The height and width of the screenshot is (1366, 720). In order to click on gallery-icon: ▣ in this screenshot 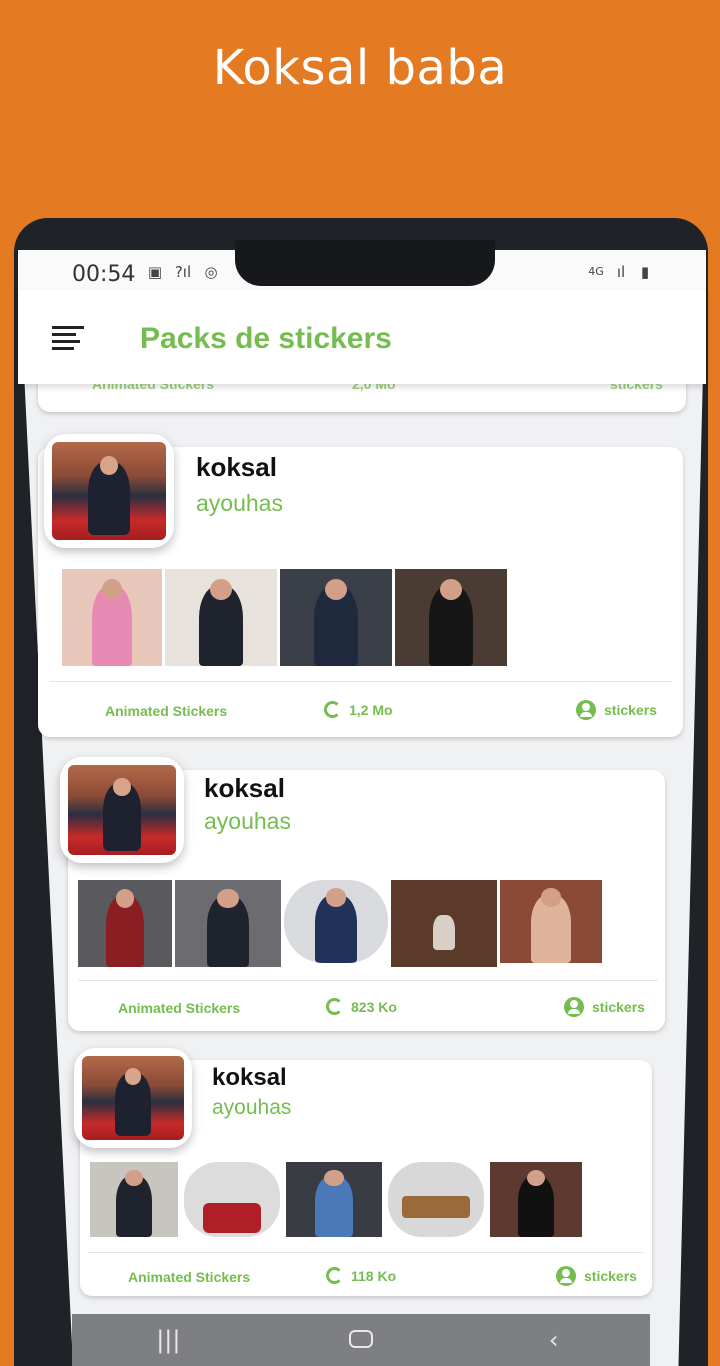, I will do `click(155, 272)`.